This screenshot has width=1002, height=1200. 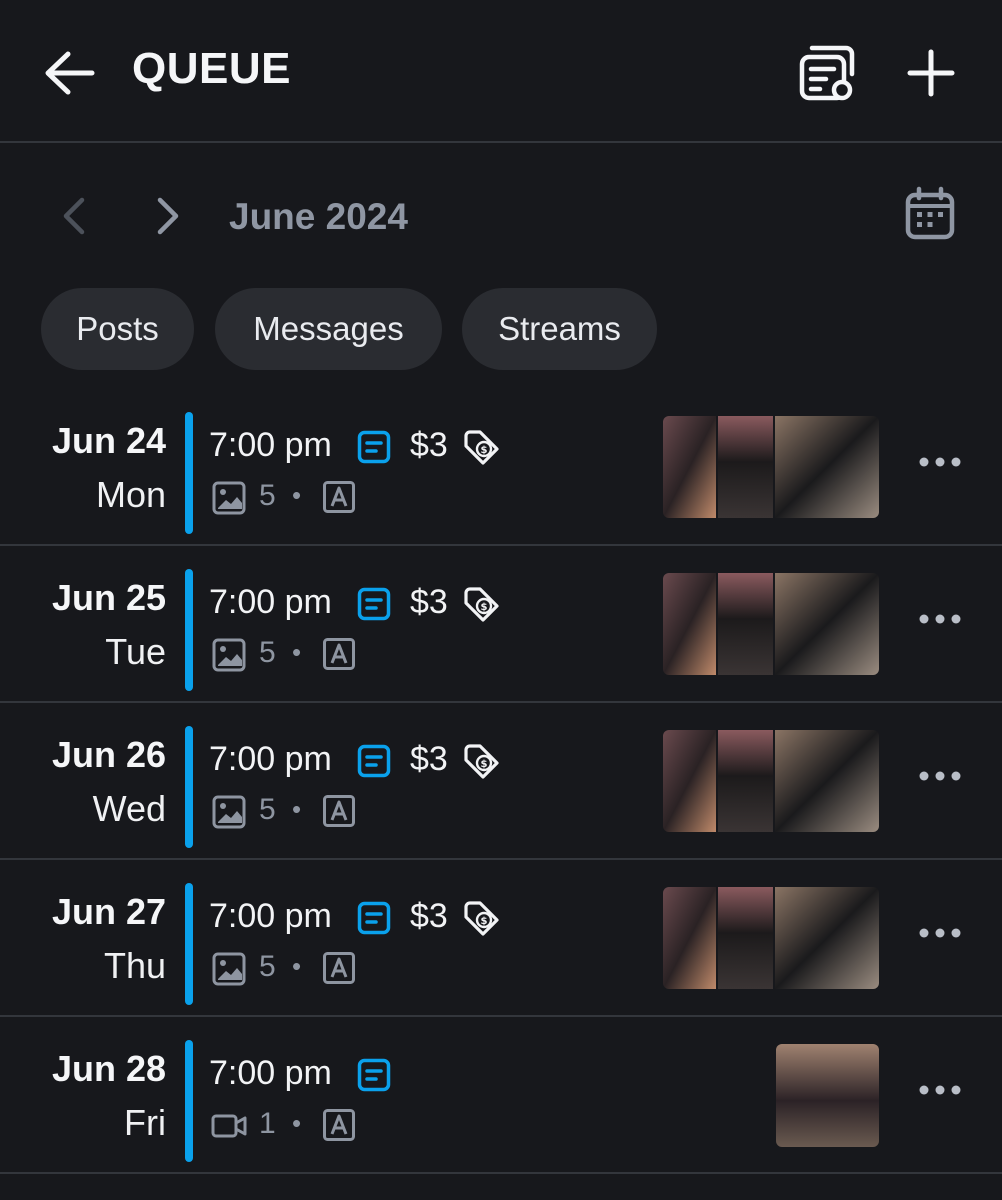 I want to click on media-count: 1, so click(x=267, y=1123).